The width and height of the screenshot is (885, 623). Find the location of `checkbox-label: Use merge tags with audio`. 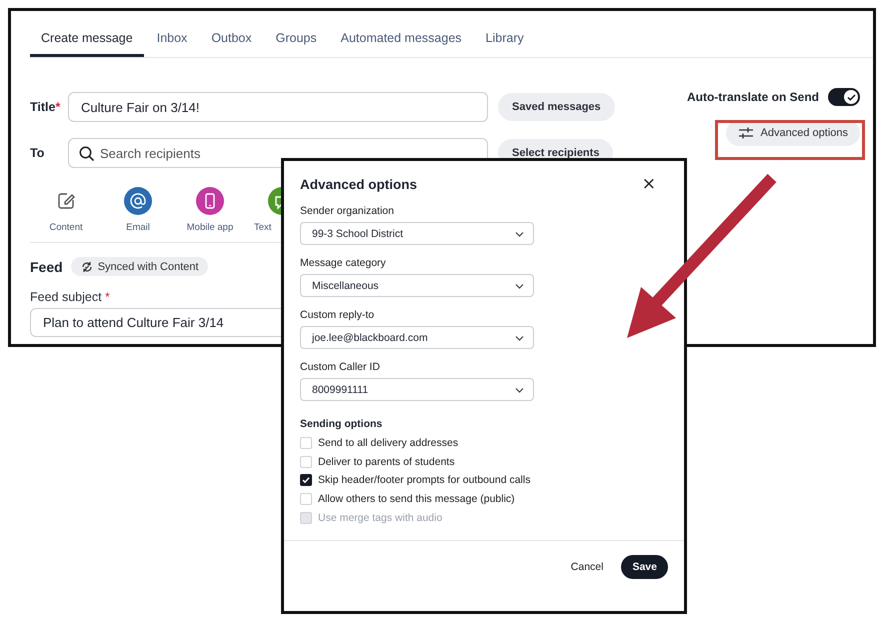

checkbox-label: Use merge tags with audio is located at coordinates (380, 518).